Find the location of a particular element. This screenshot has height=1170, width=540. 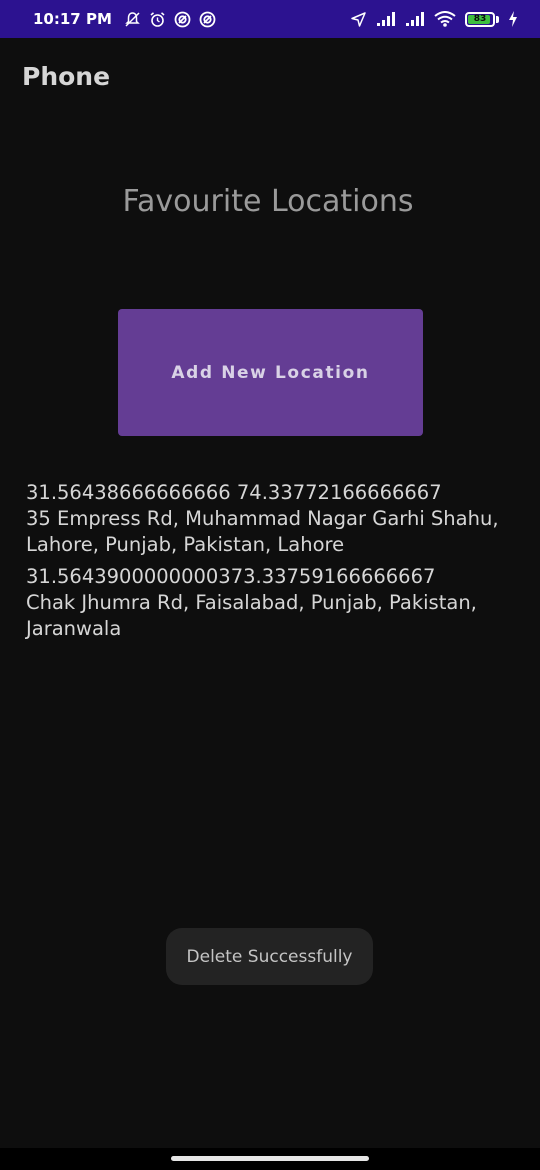

location-address-line: Lahore, Punjab, Pakistan, Lahore is located at coordinates (185, 544).